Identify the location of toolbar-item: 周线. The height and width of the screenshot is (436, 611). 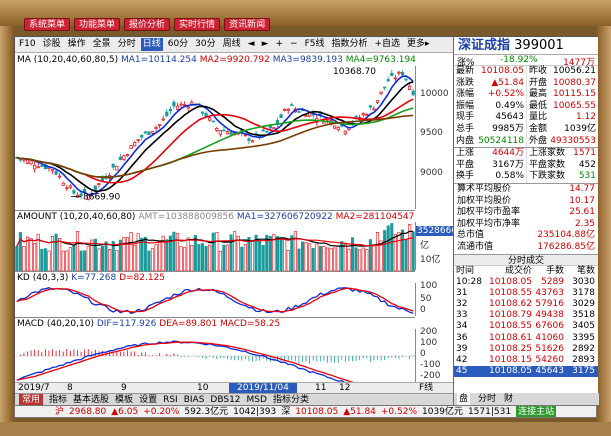
(232, 44).